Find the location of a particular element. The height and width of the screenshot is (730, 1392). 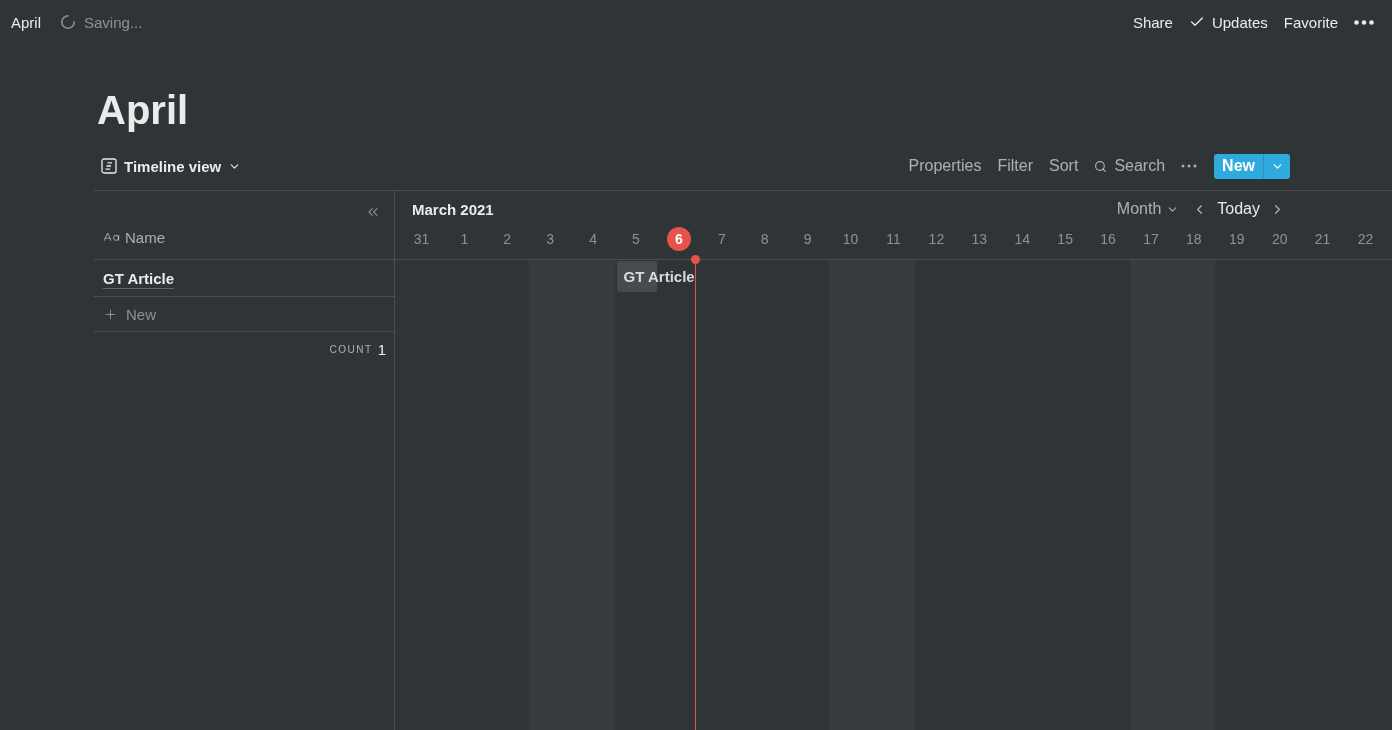

view-switcher: Timeline view is located at coordinates (171, 166).